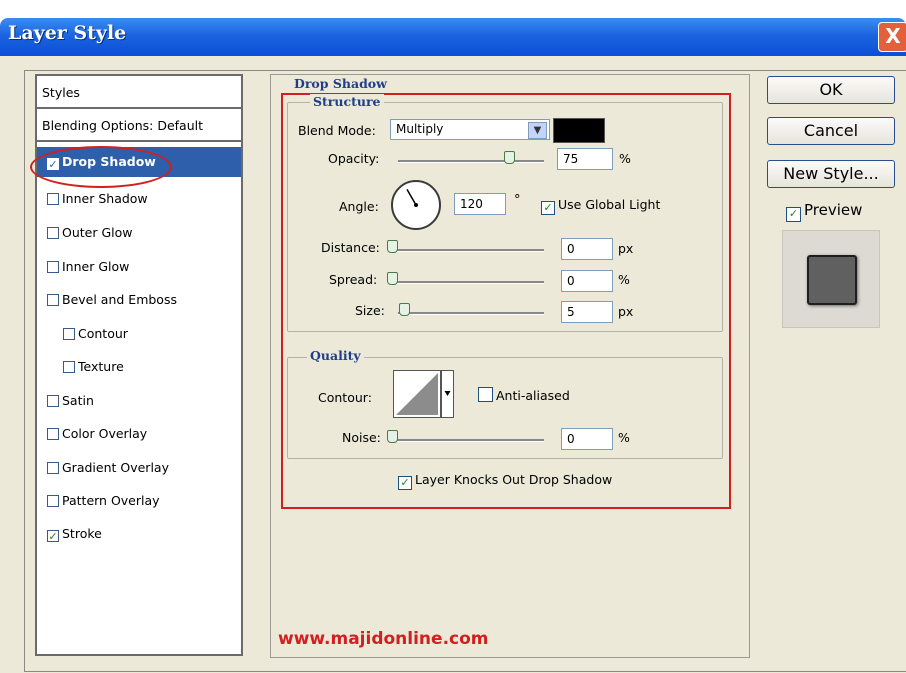 This screenshot has height=673, width=906. What do you see at coordinates (122, 125) in the screenshot?
I see `styles-list-item-label: Blending Options: Default` at bounding box center [122, 125].